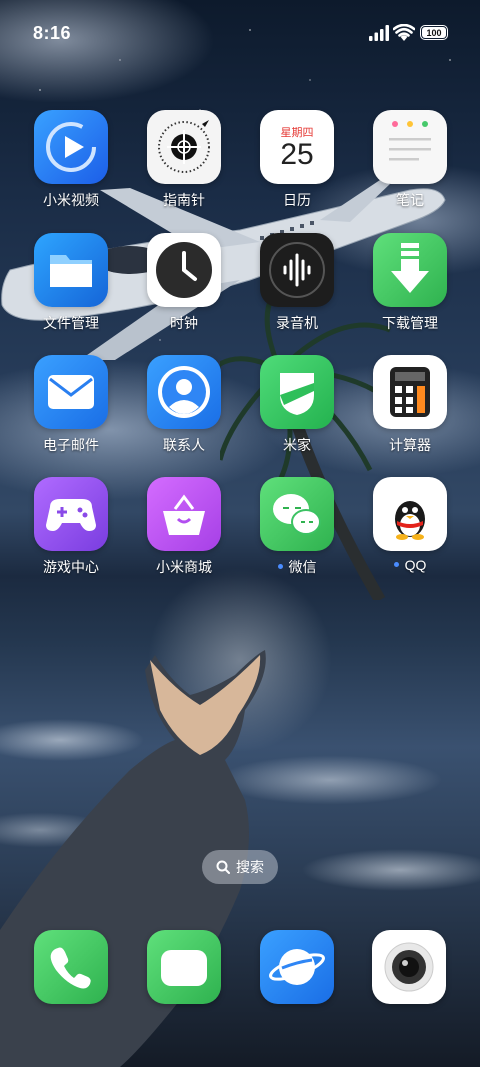  I want to click on search-label: 搜索, so click(250, 867).